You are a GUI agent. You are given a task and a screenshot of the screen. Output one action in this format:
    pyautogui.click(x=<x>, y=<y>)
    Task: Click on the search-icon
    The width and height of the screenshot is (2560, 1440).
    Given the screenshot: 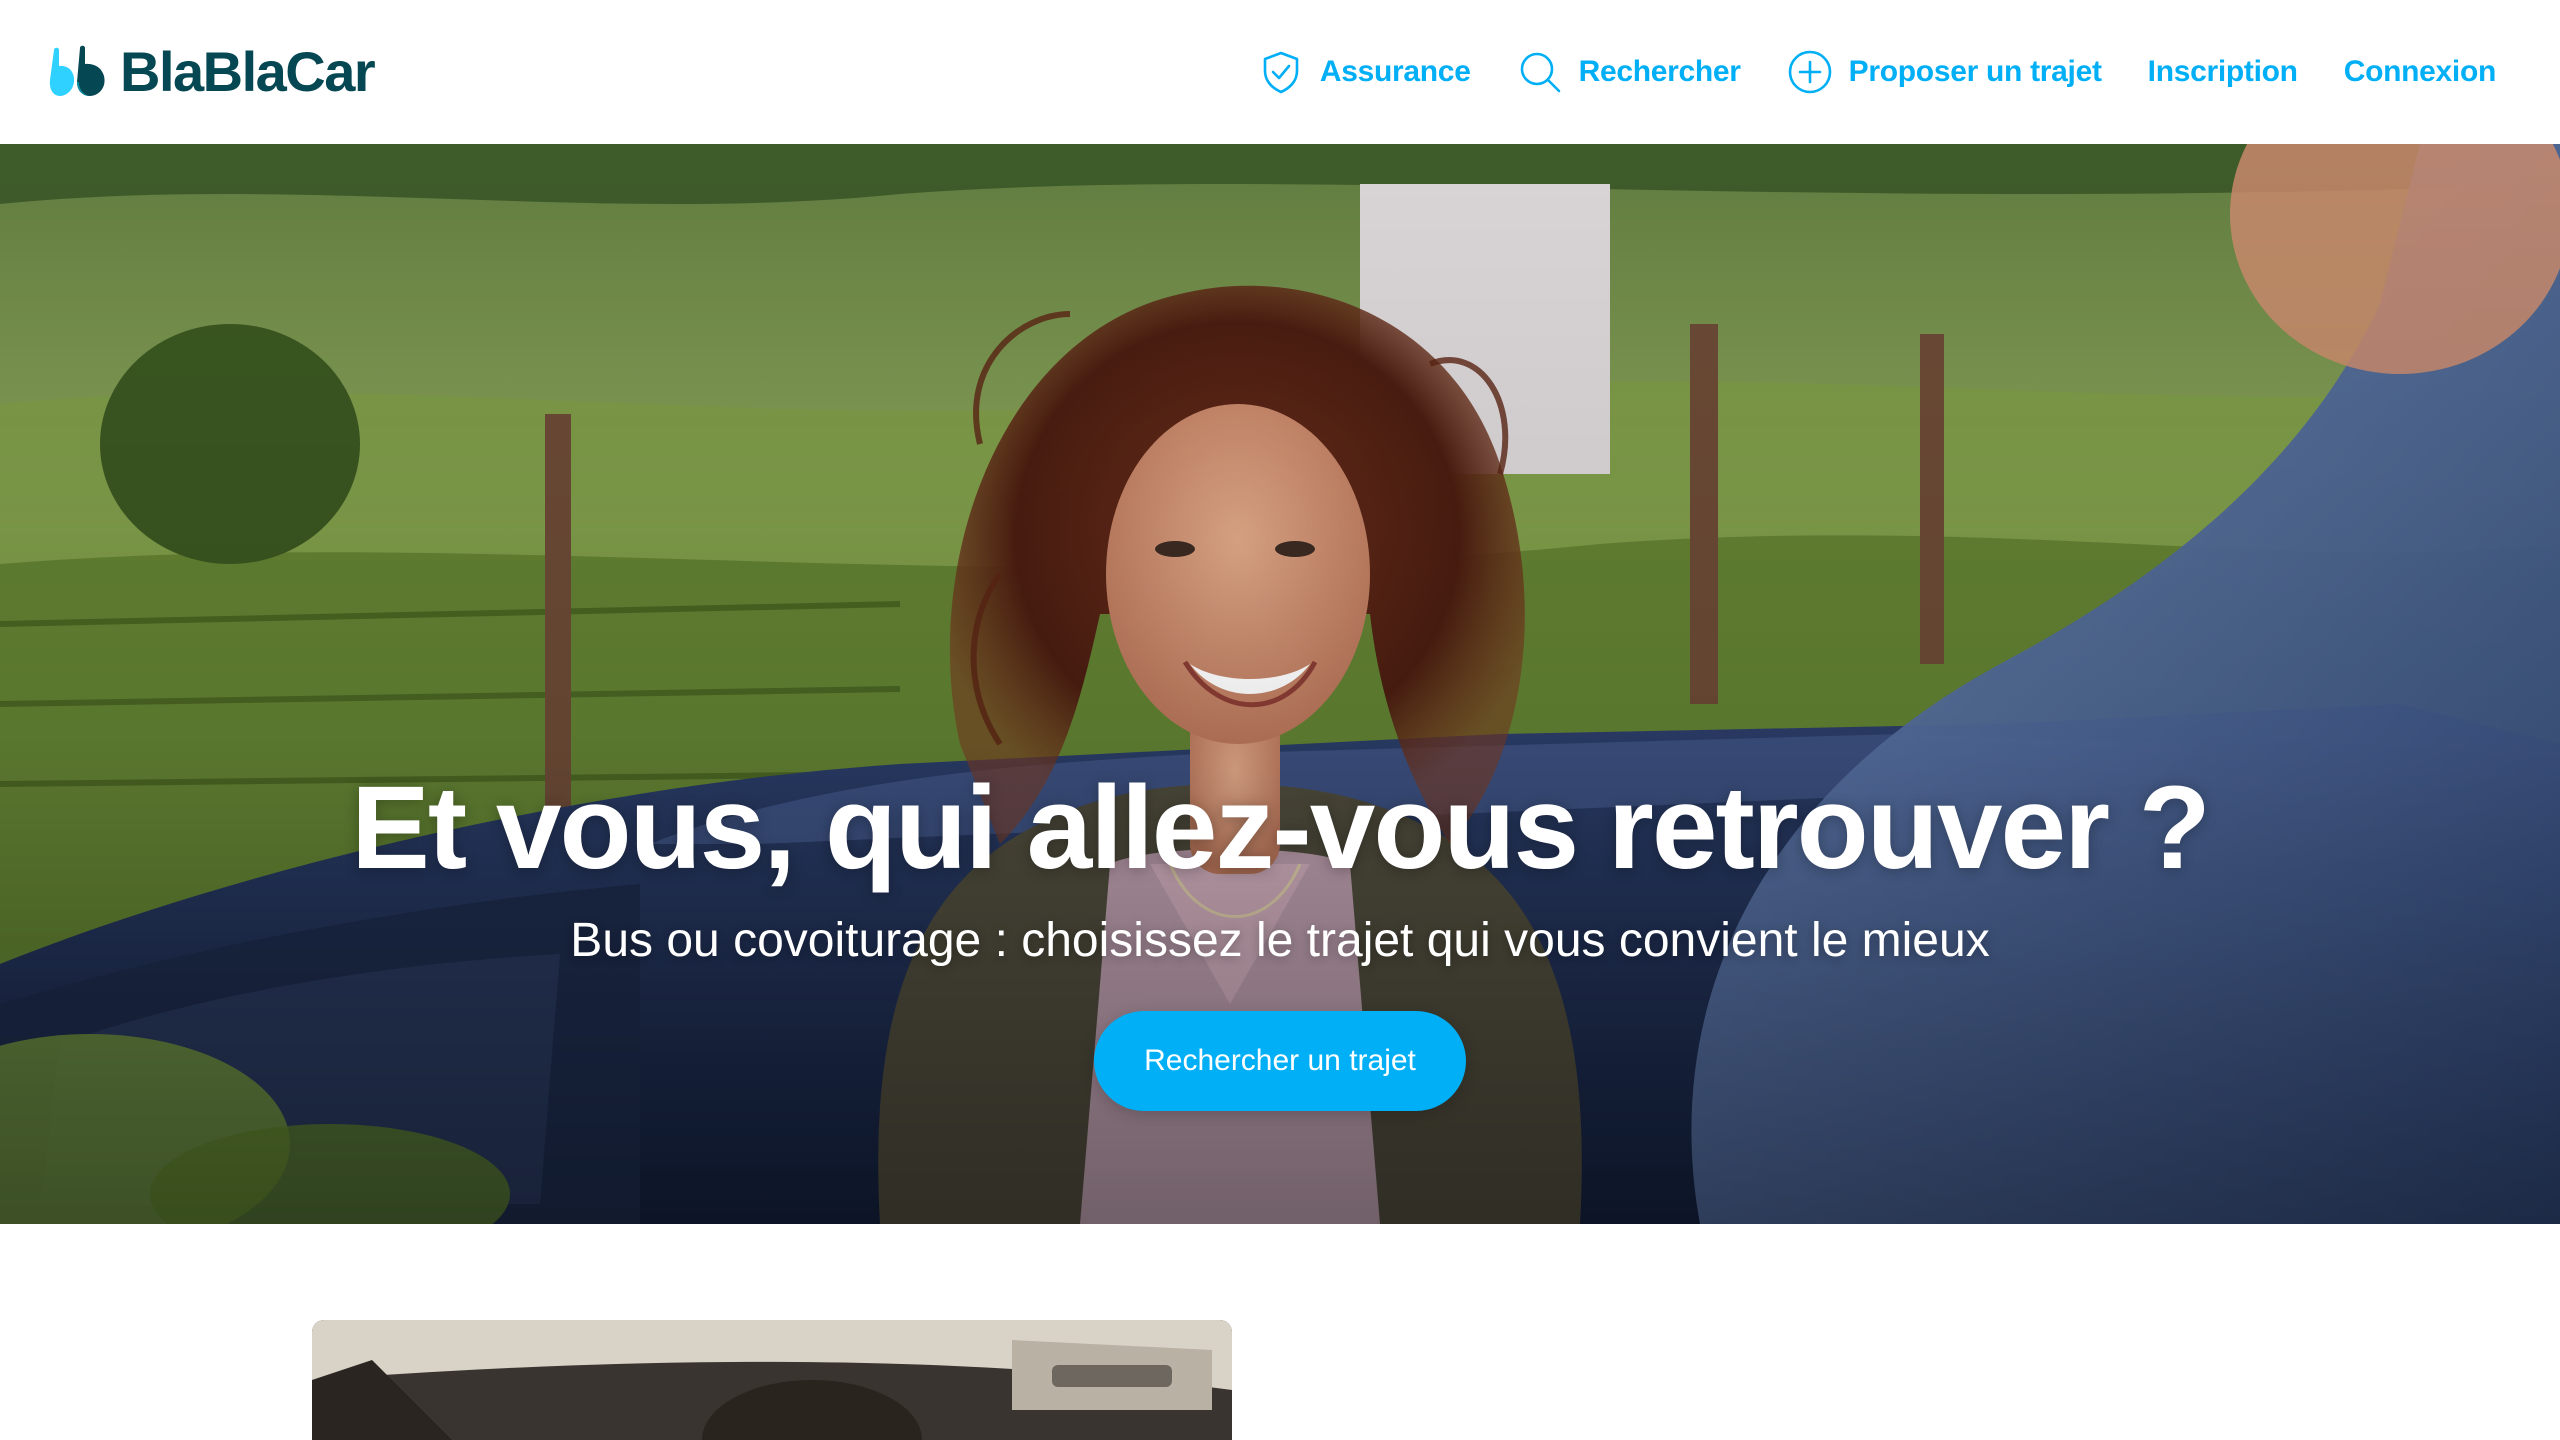 What is the action you would take?
    pyautogui.click(x=1540, y=72)
    